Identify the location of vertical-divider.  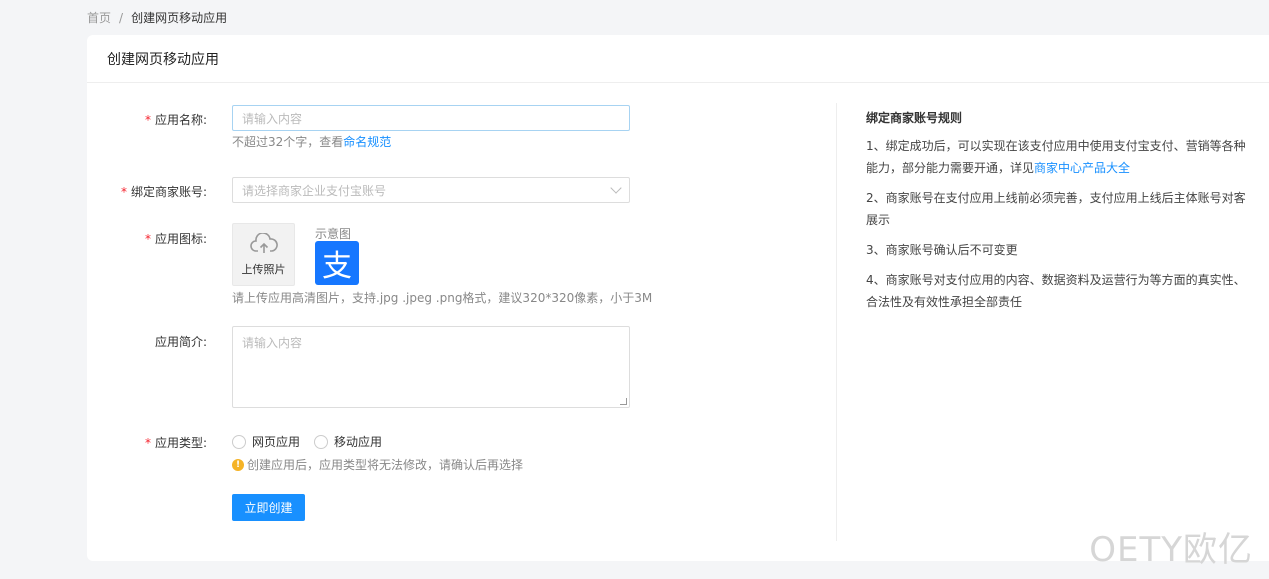
(836, 322).